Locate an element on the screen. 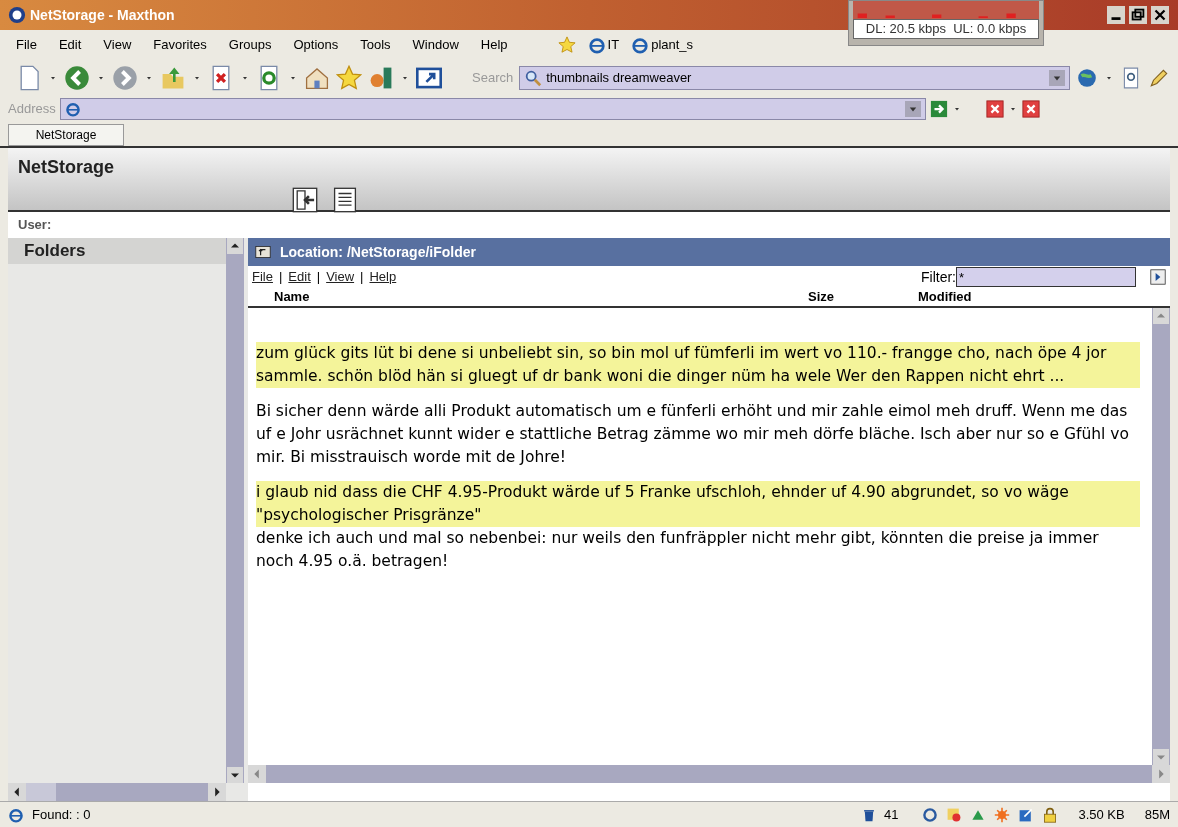  minimize-button is located at coordinates (1116, 15).